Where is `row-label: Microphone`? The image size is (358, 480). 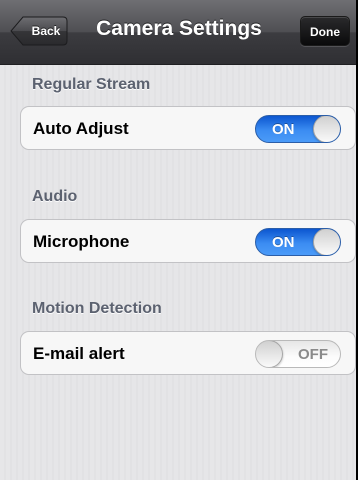
row-label: Microphone is located at coordinates (81, 241).